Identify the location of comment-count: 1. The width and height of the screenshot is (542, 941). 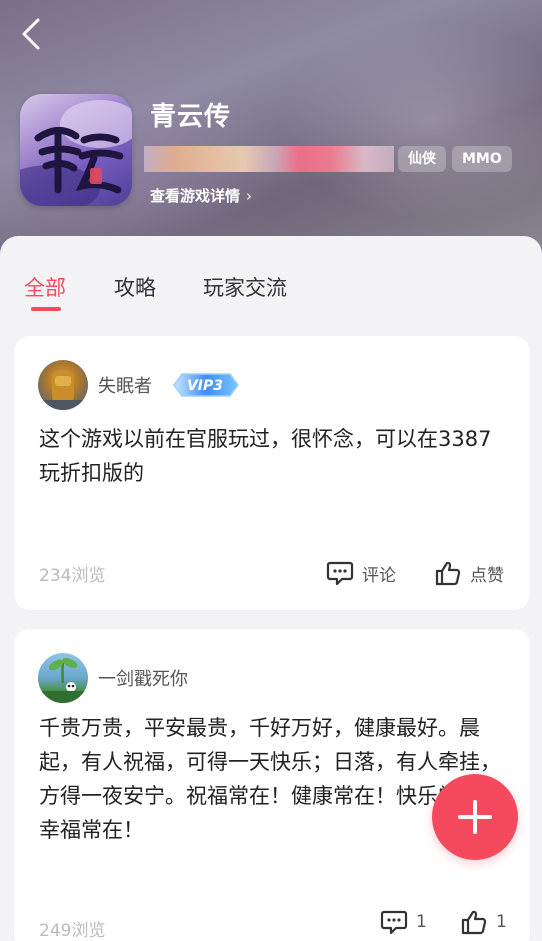
(421, 922).